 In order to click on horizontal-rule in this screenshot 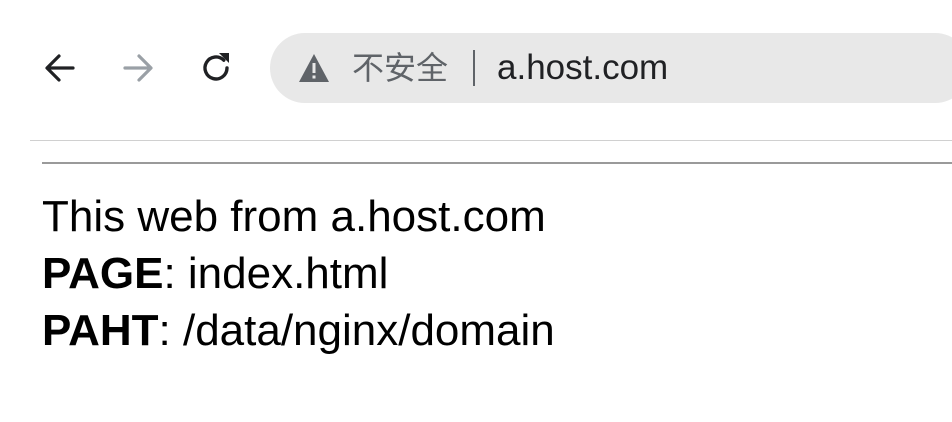, I will do `click(497, 163)`.